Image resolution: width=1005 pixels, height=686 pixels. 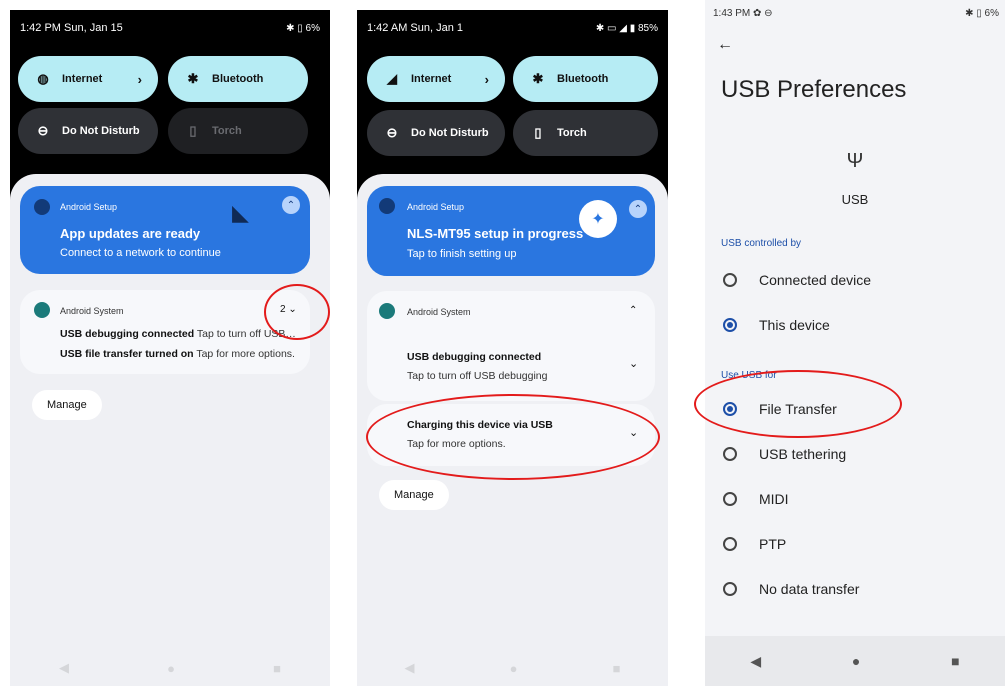 What do you see at coordinates (297, 312) in the screenshot?
I see `highlight-oval-count` at bounding box center [297, 312].